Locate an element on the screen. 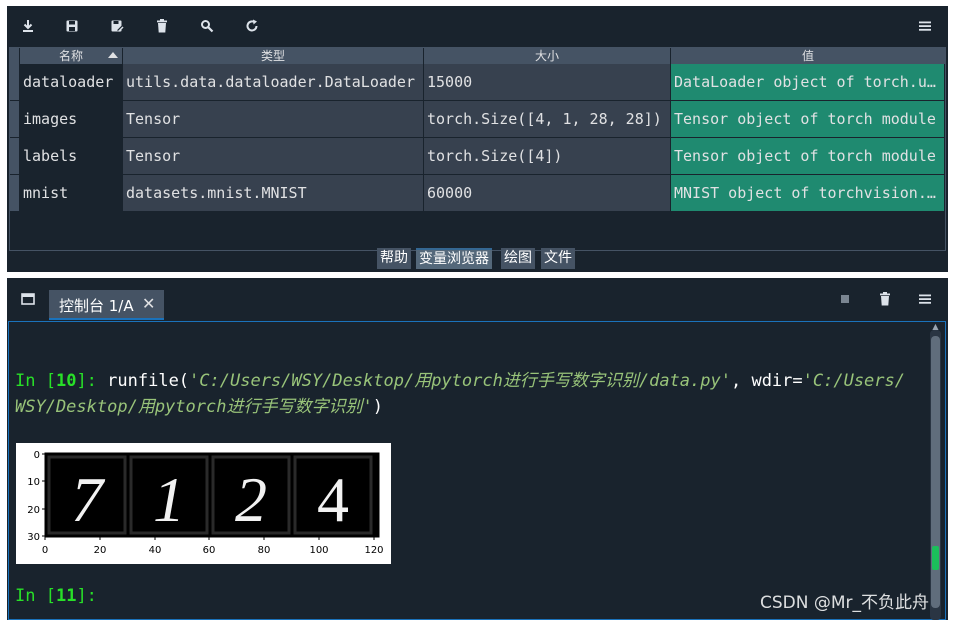 This screenshot has height=620, width=960. digit-glyph: 4 is located at coordinates (333, 499).